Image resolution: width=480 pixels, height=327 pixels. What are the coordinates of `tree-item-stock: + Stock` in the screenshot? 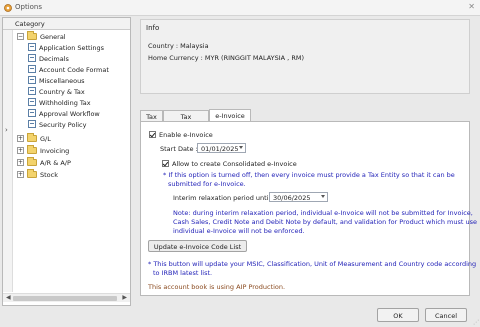 It's located at (71, 174).